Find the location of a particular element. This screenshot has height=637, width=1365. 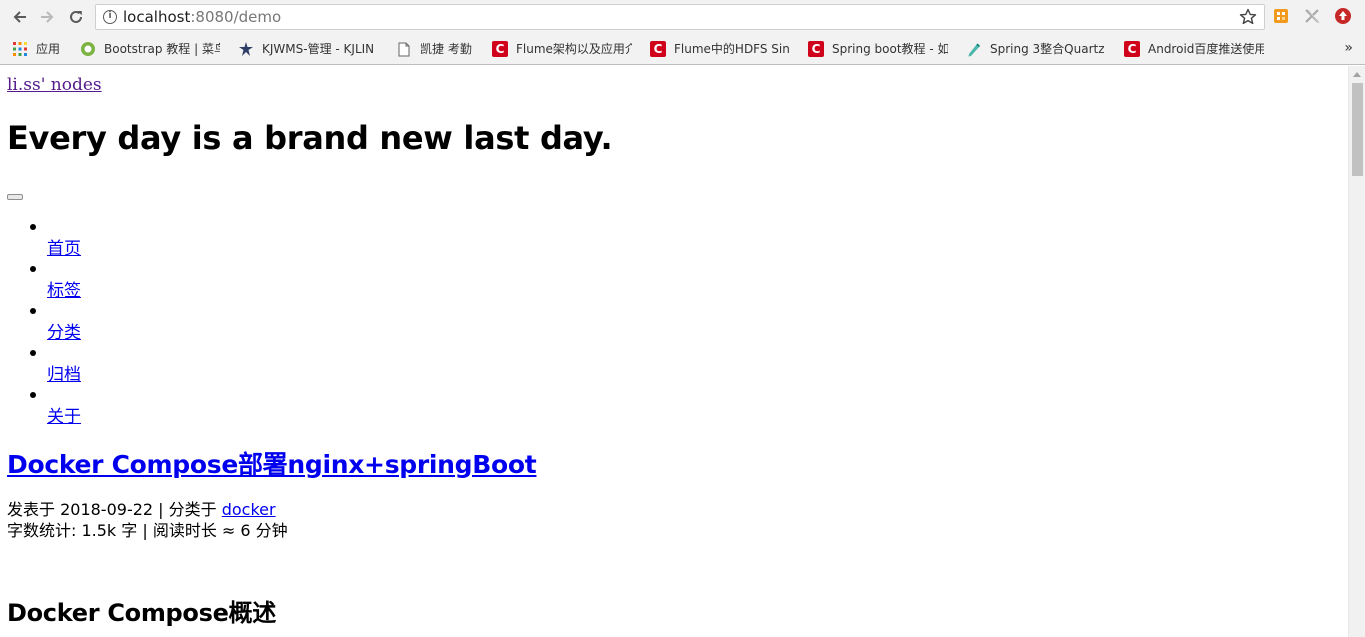

post-category-link: docker is located at coordinates (249, 509).